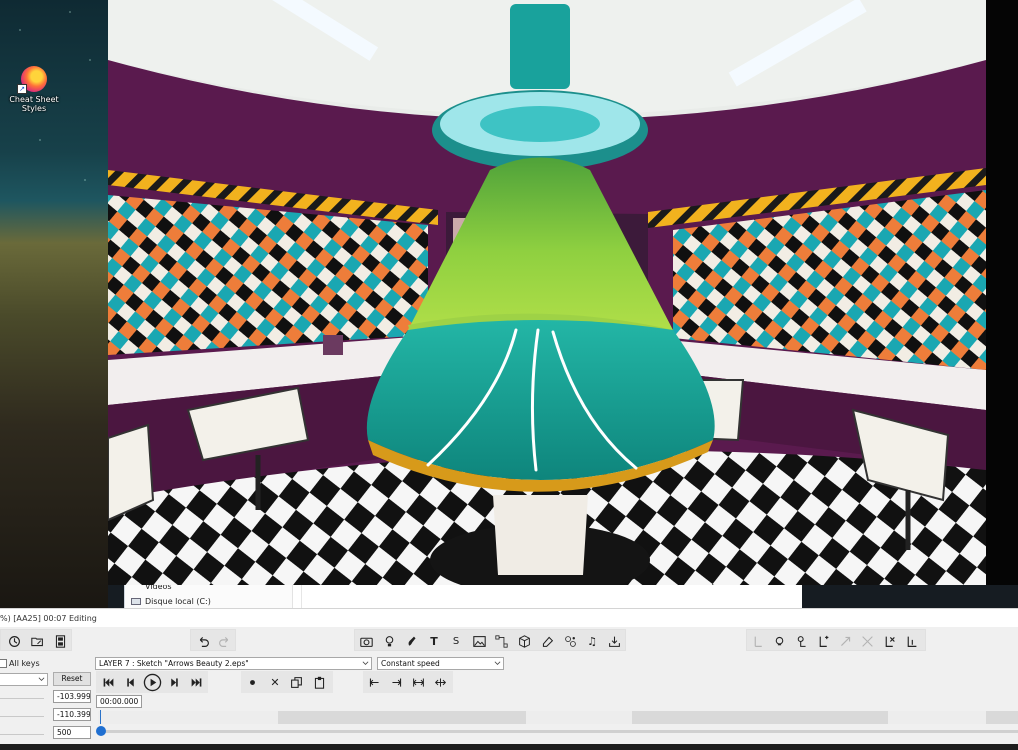 This screenshot has width=1018, height=750. What do you see at coordinates (213, 640) in the screenshot?
I see `toolbar-undo-group` at bounding box center [213, 640].